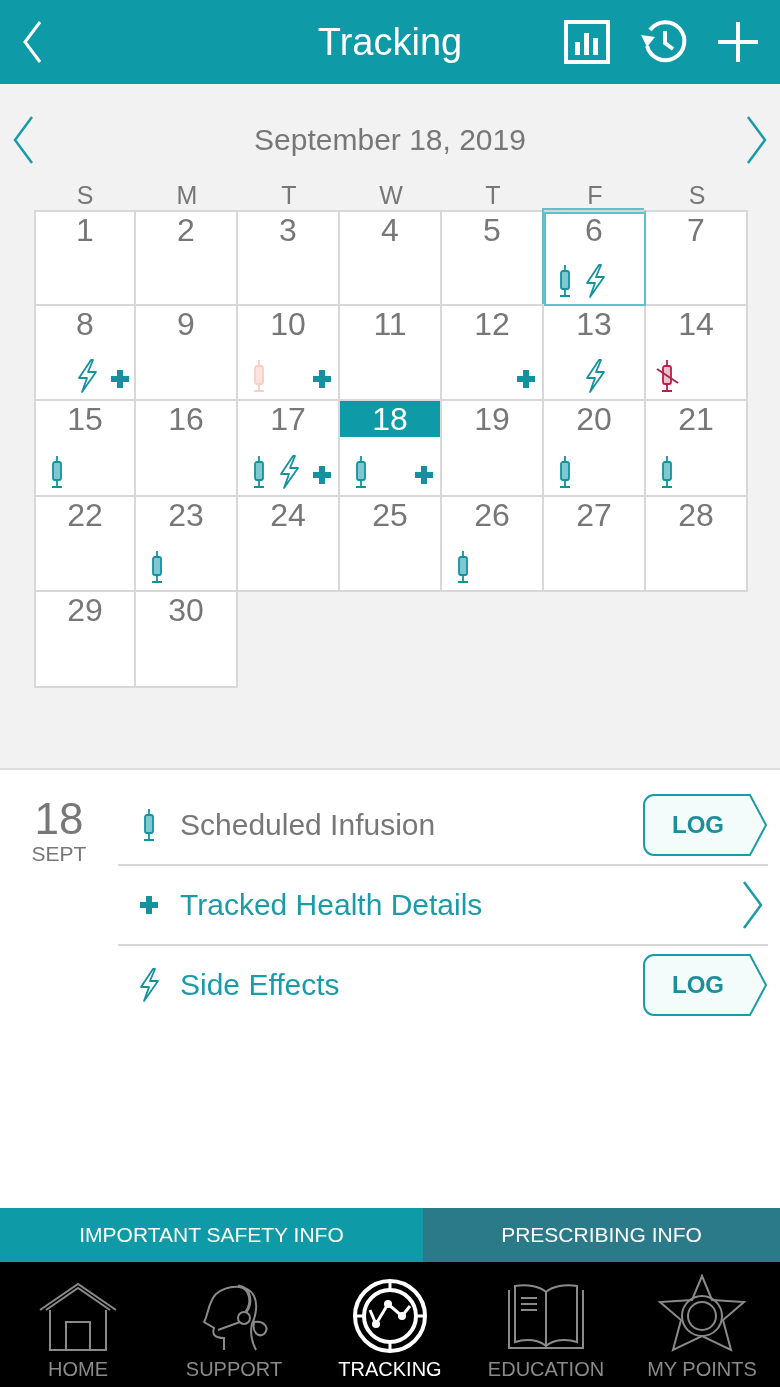 This screenshot has width=780, height=1387. Describe the element at coordinates (186, 419) in the screenshot. I see `day-number: 16` at that location.